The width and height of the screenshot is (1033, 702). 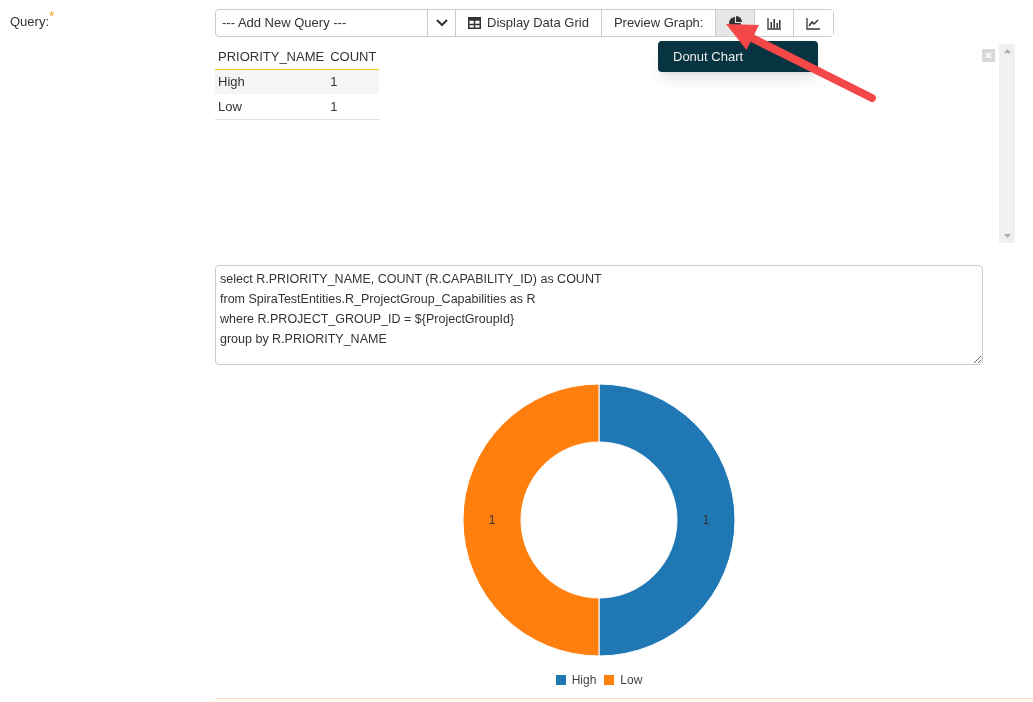 I want to click on column-header: COUNT, so click(x=353, y=56).